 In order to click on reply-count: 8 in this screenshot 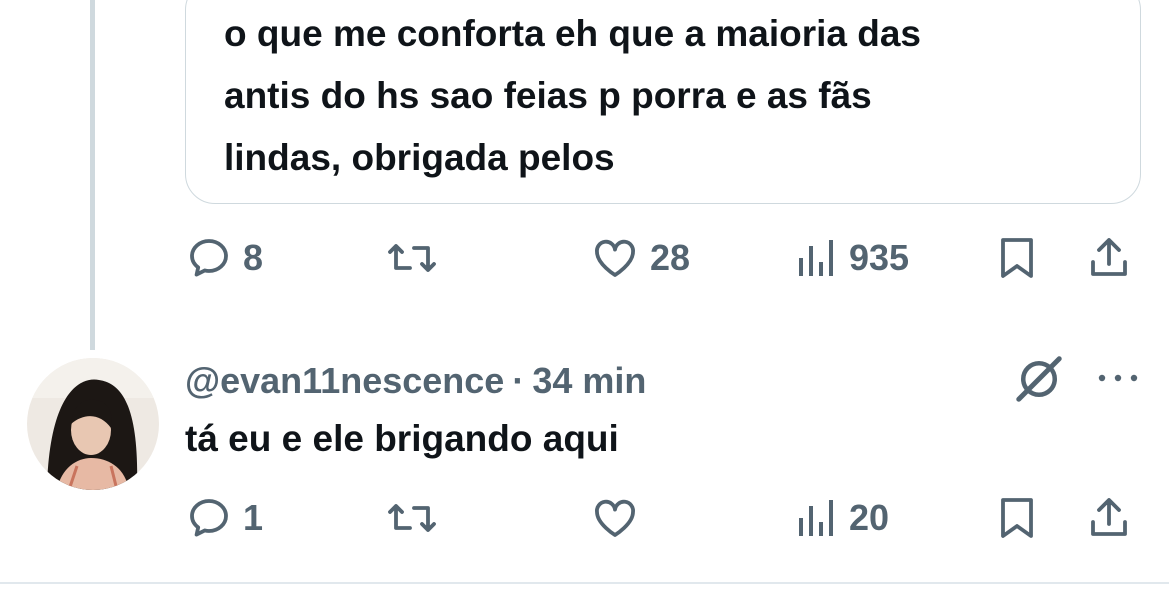, I will do `click(253, 257)`.